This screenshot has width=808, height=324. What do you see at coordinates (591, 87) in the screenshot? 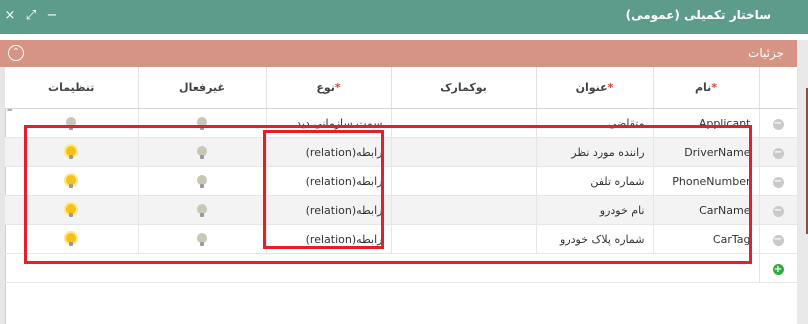
I see `title-header-label: عنوان` at bounding box center [591, 87].